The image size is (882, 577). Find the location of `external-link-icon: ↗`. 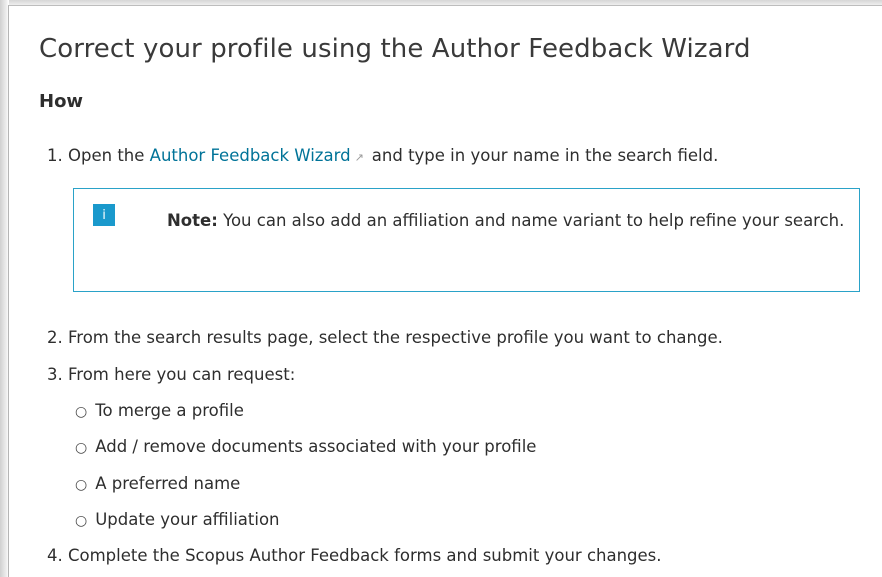

external-link-icon: ↗ is located at coordinates (359, 157).